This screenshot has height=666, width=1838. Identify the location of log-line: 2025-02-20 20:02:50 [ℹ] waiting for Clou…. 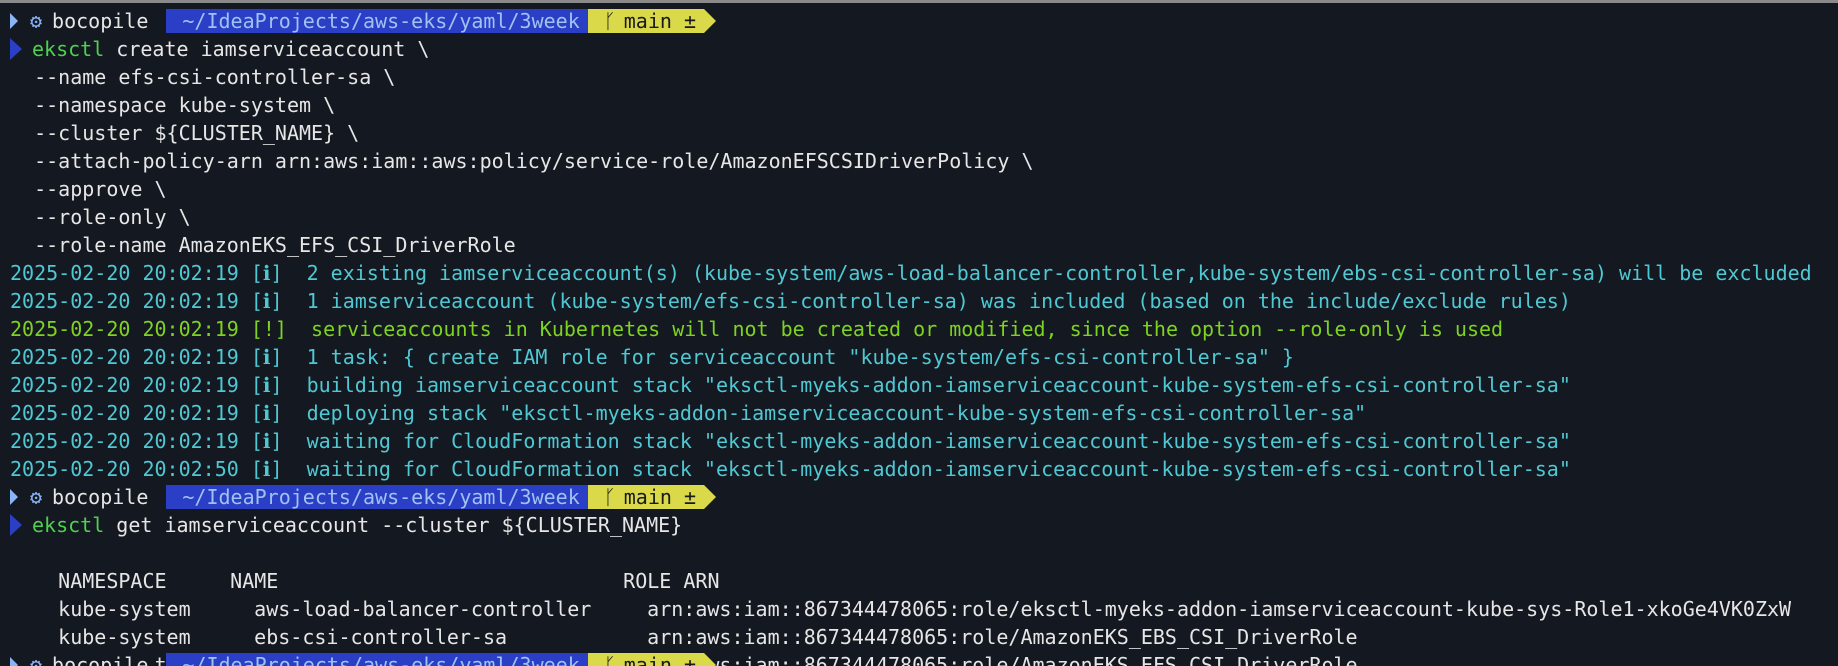
(790, 469).